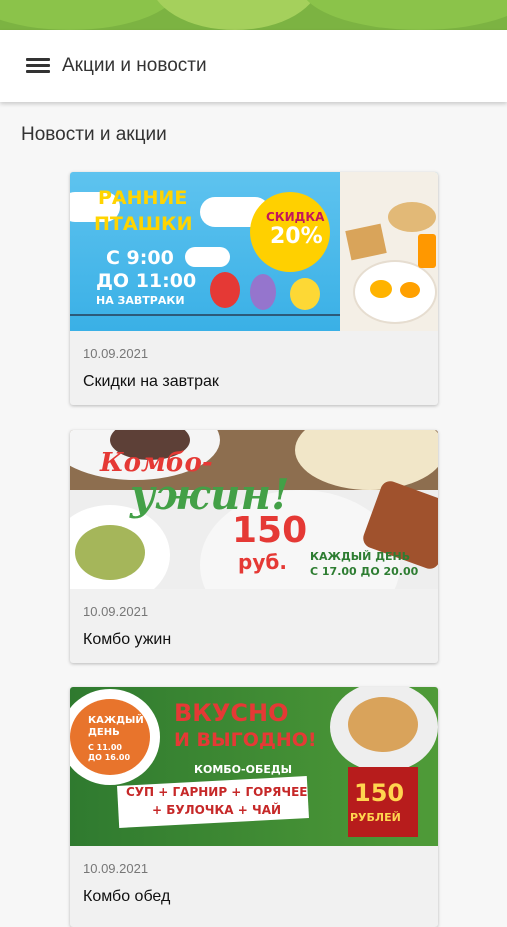 The width and height of the screenshot is (507, 927). Describe the element at coordinates (41, 66) in the screenshot. I see `hamburger-menu-icon` at that location.